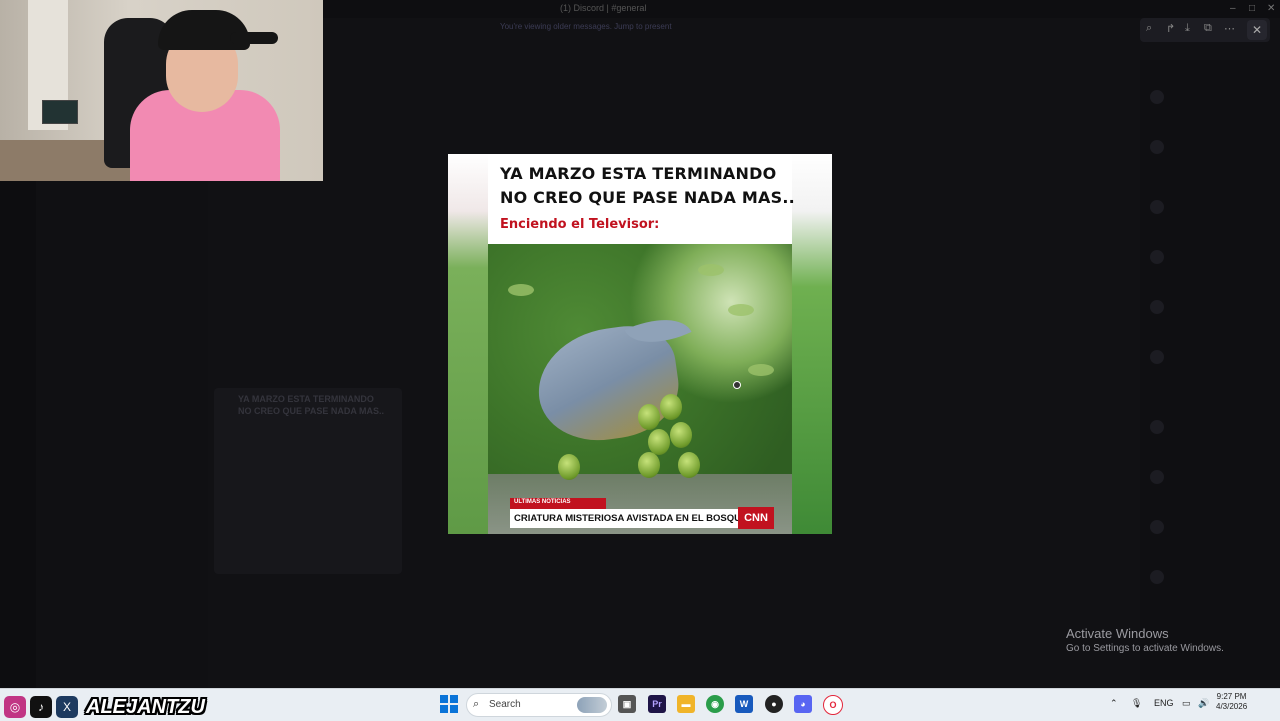 The height and width of the screenshot is (721, 1280). I want to click on meme-blur-right, so click(812, 344).